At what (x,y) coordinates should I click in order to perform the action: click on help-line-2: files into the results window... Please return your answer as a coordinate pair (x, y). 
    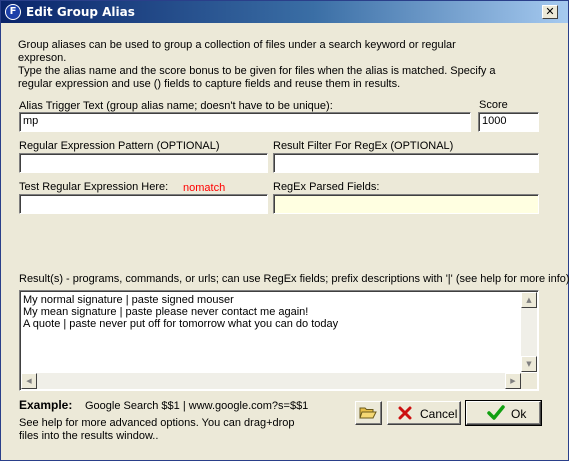
    Looking at the image, I should click on (89, 436).